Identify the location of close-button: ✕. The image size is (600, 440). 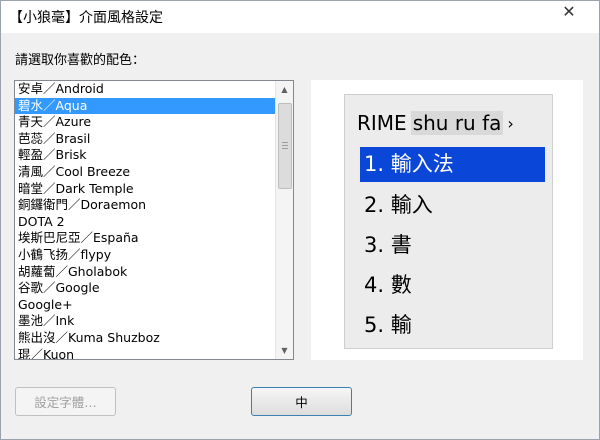
(569, 11).